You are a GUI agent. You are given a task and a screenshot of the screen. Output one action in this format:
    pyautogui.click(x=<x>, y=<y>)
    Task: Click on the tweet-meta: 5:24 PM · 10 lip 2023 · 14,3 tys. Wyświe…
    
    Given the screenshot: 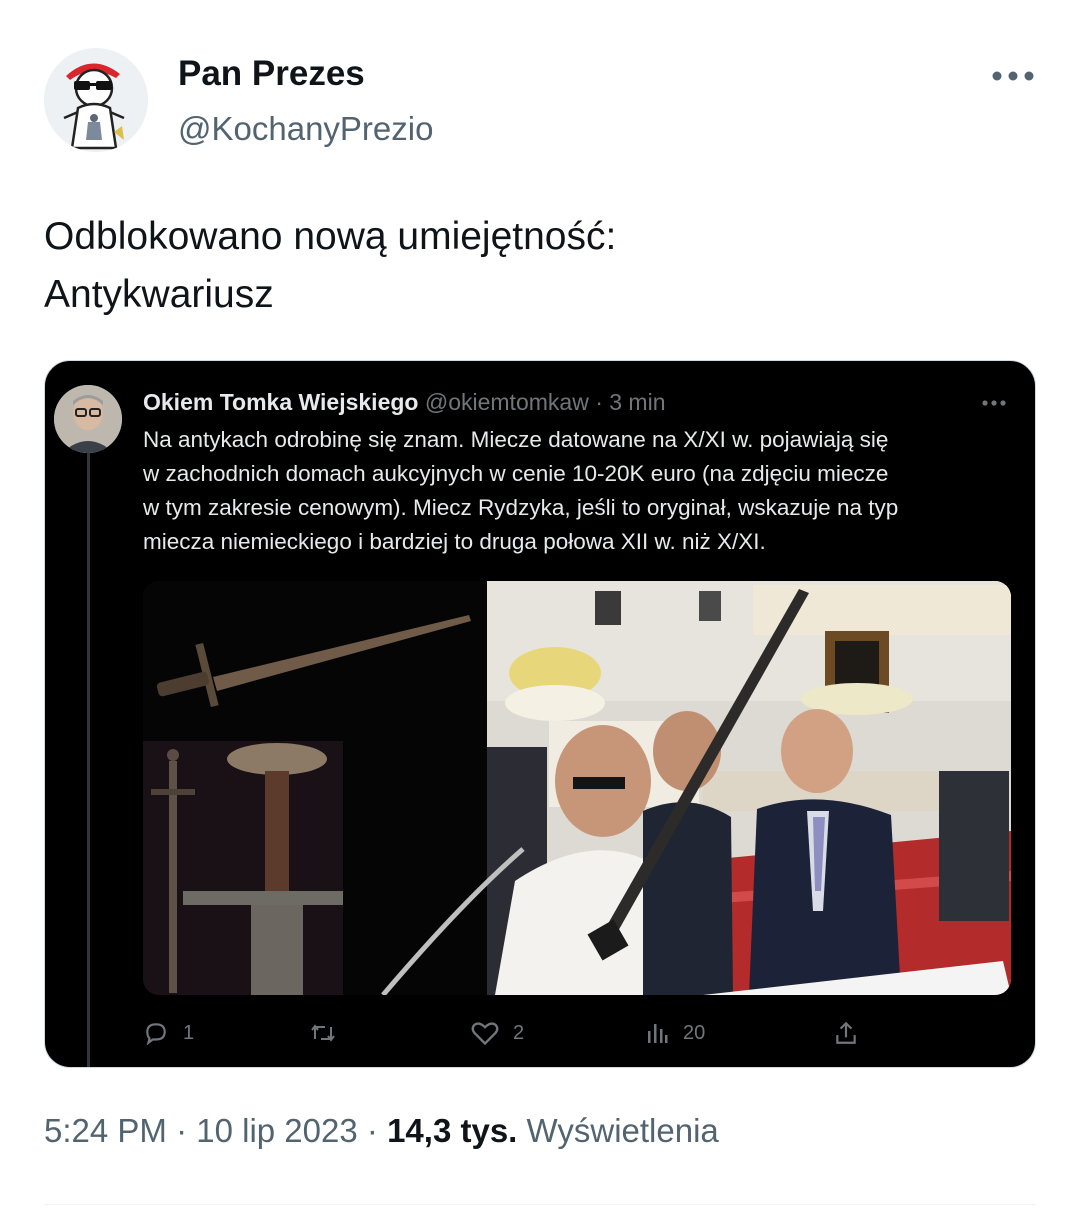 What is the action you would take?
    pyautogui.click(x=381, y=1131)
    